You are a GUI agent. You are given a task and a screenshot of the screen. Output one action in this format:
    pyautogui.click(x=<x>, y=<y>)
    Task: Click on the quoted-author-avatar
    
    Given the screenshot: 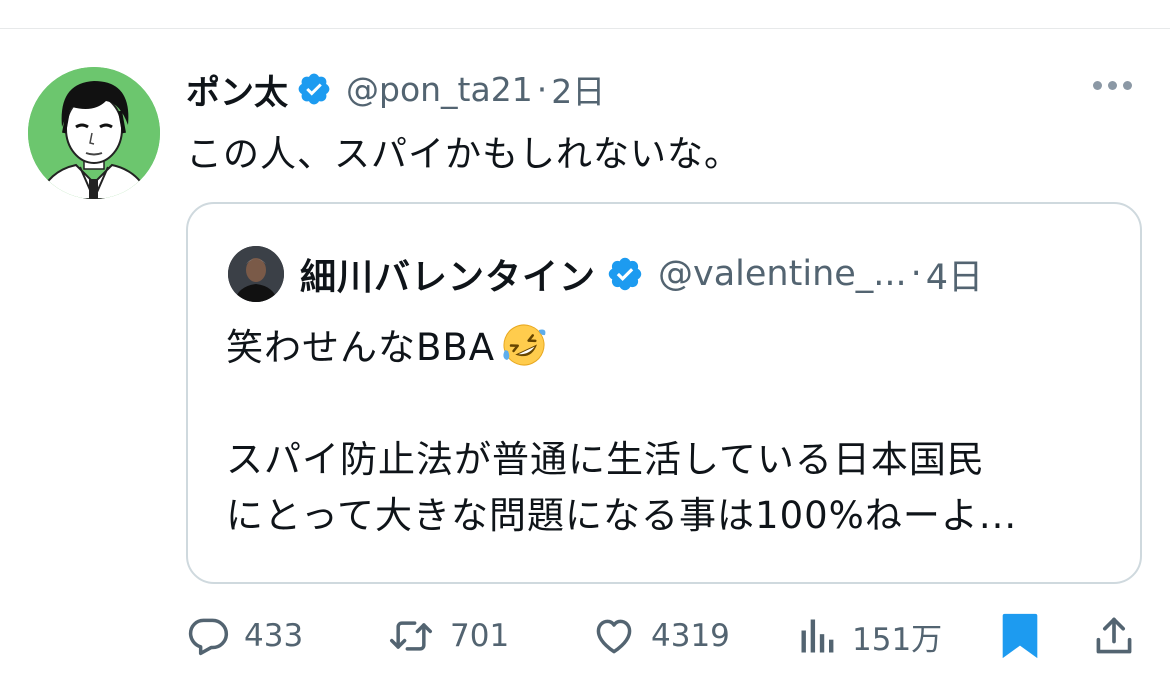 What is the action you would take?
    pyautogui.click(x=256, y=274)
    